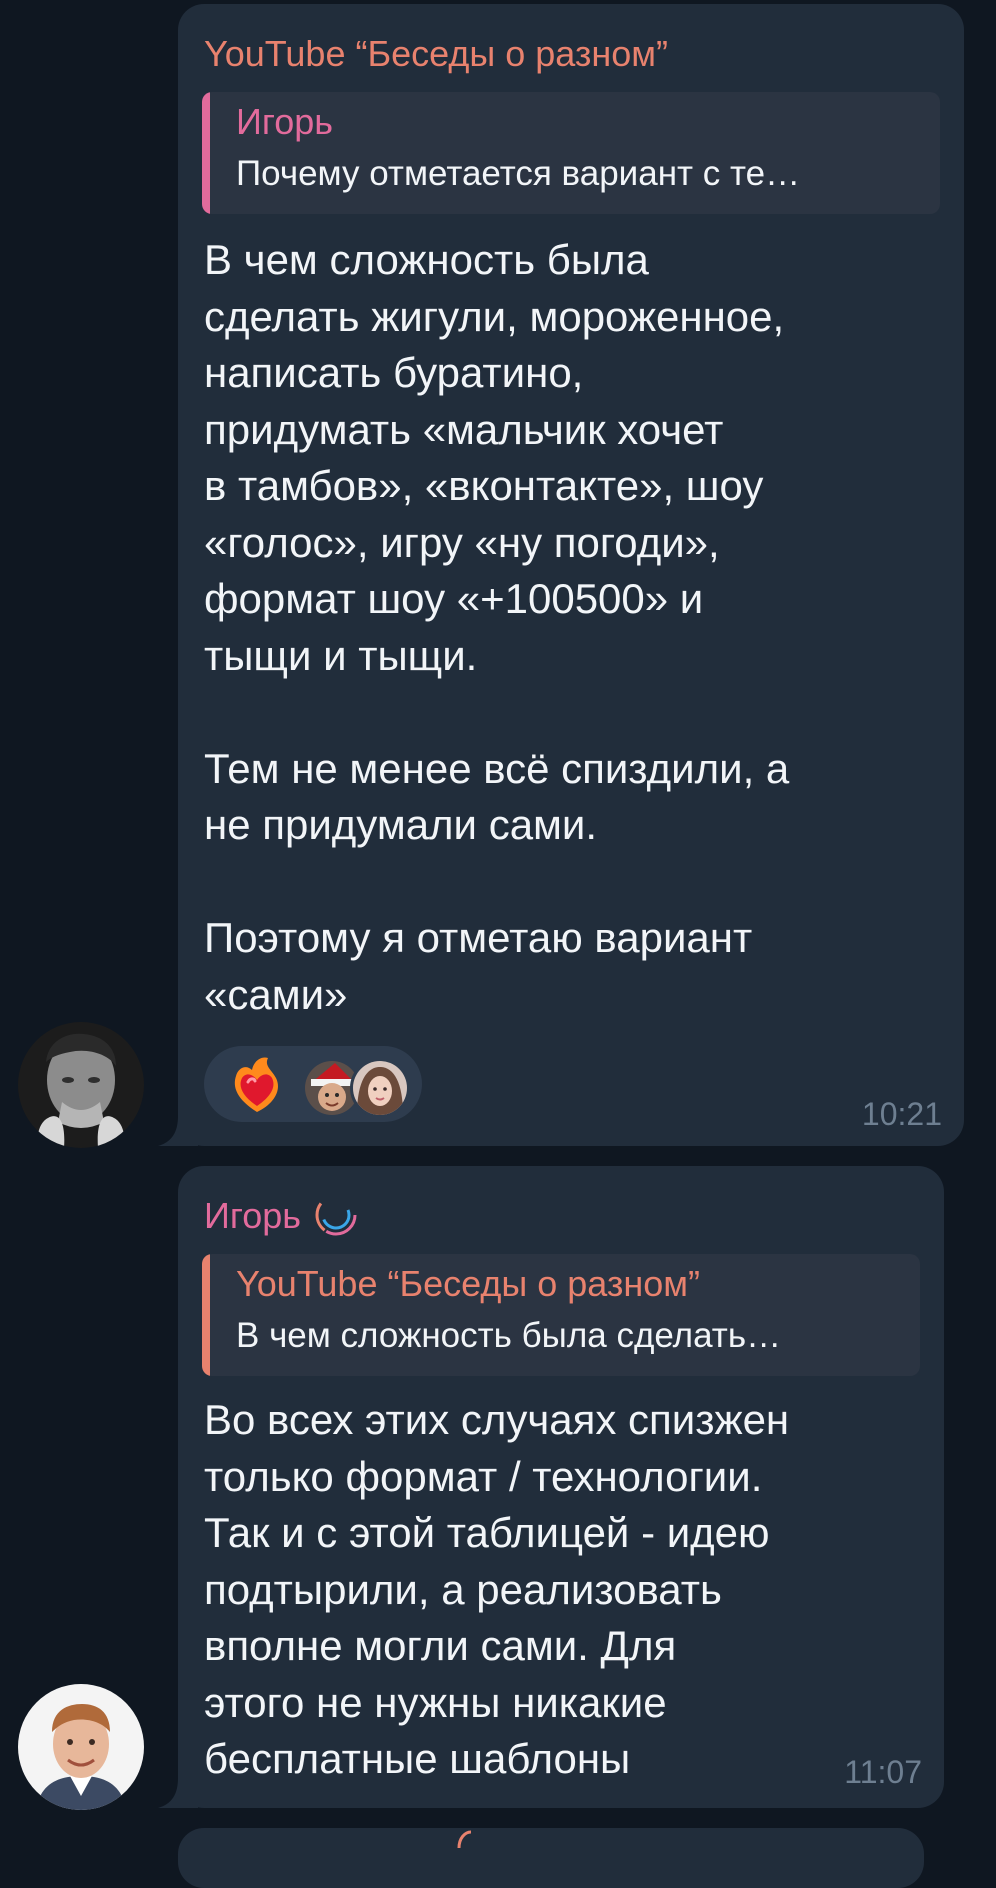  I want to click on sender-name: YouTube “Беседы о разном”, so click(436, 54).